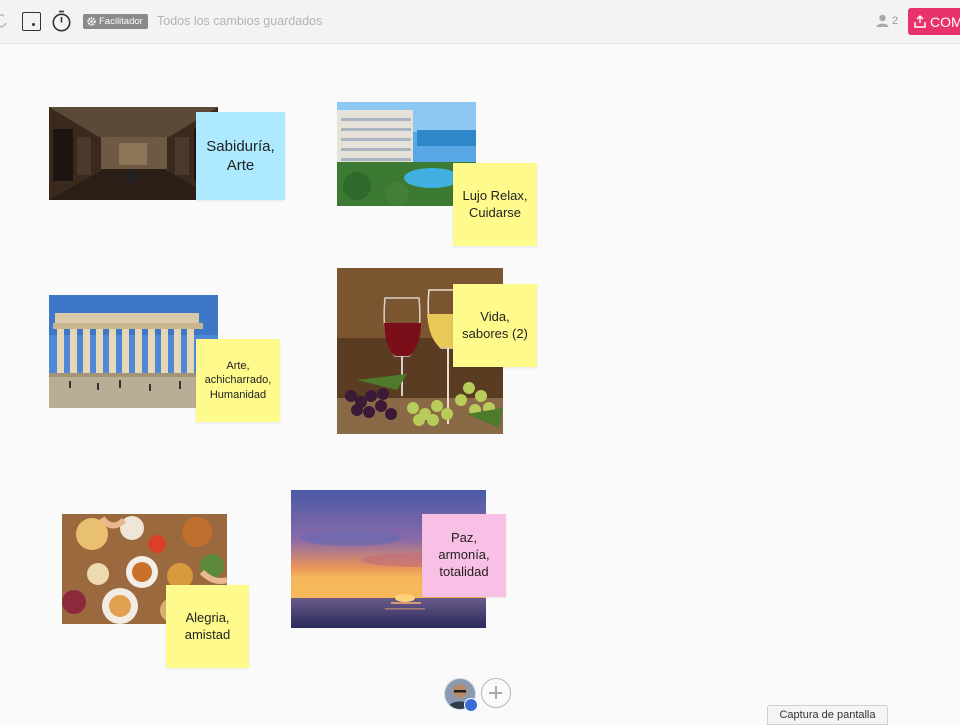 The width and height of the screenshot is (960, 725). I want to click on sticky-note: Vida, sabores (2), so click(495, 325).